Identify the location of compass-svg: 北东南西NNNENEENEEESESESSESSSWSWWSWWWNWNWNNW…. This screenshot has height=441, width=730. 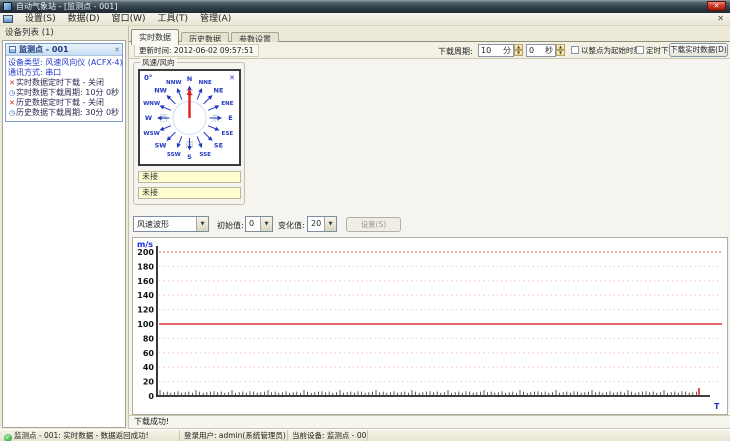
(189, 117).